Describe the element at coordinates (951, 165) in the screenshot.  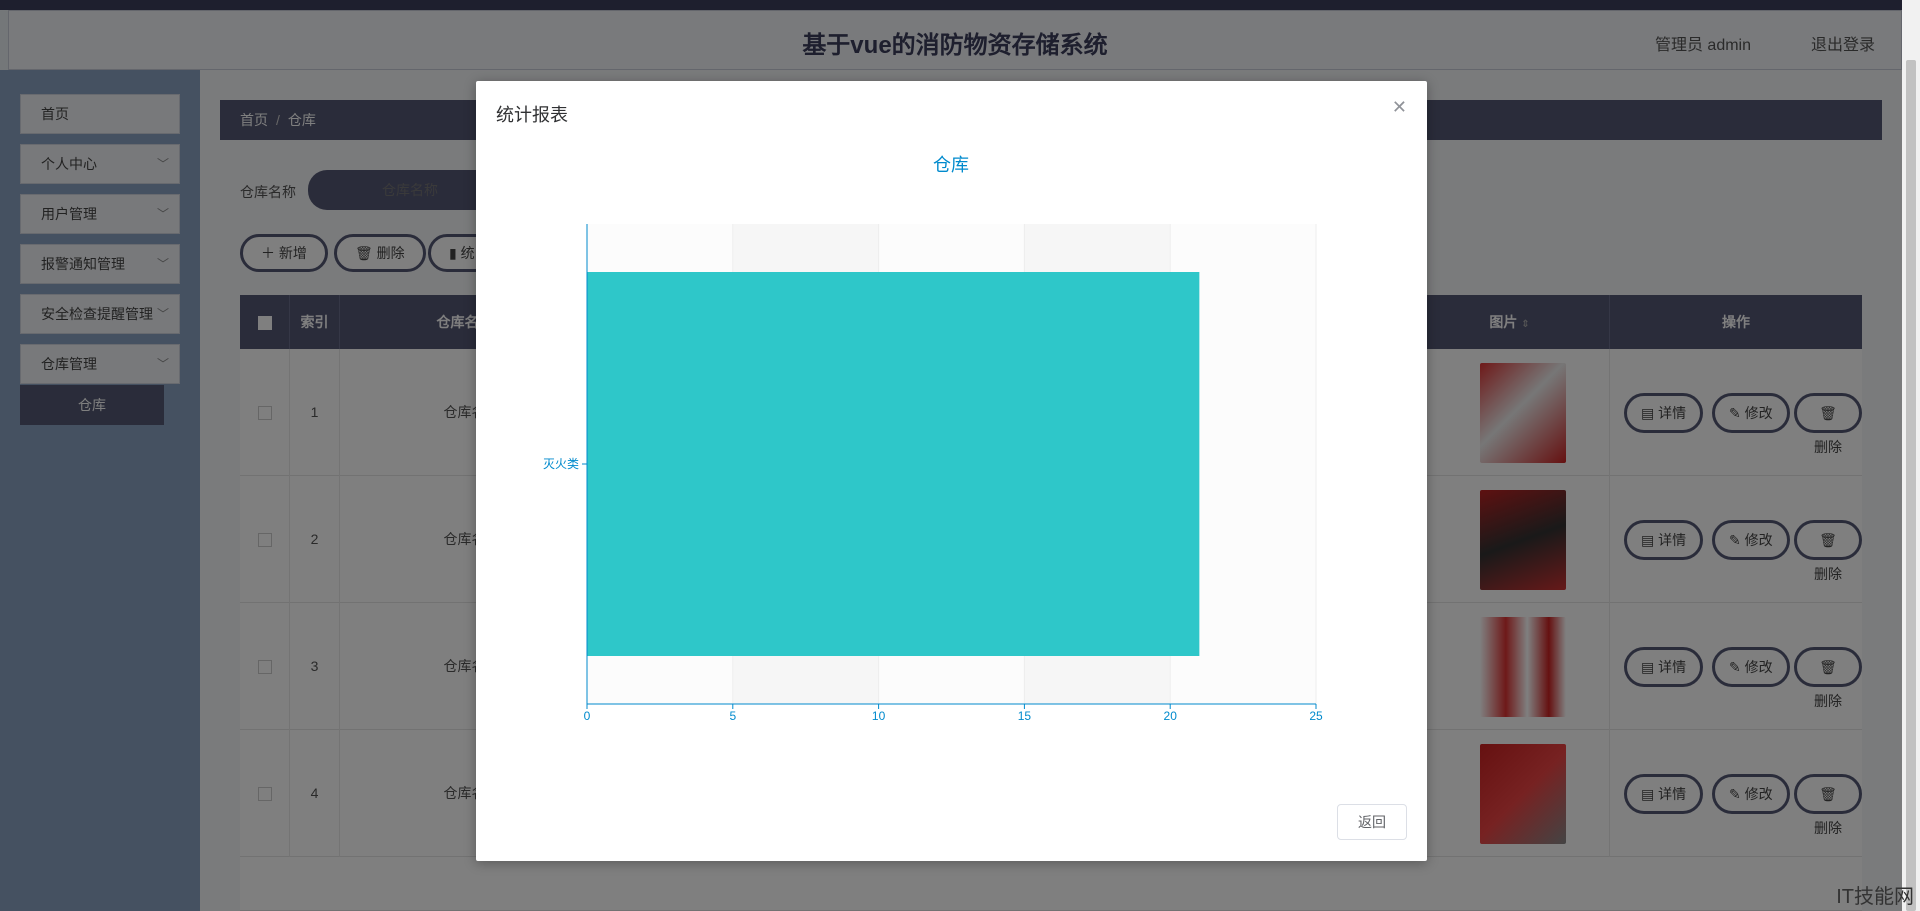
I see `chart-title: 仓库` at that location.